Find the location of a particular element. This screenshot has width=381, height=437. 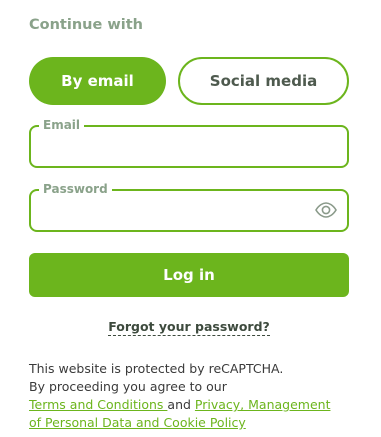

tab-social-media: Social media is located at coordinates (263, 81).